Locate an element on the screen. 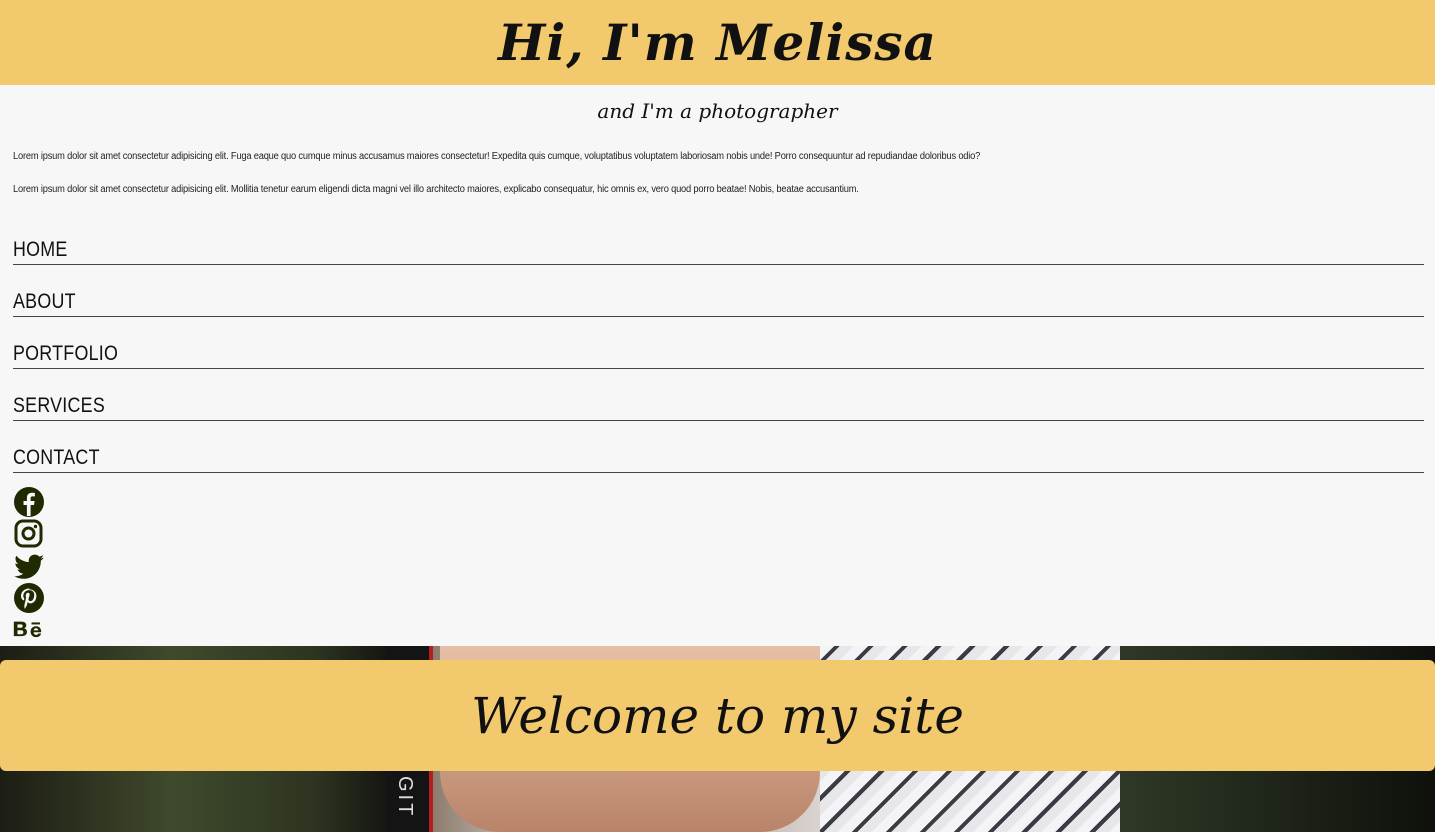 This screenshot has width=1435, height=832. pinterest-icon is located at coordinates (30, 598).